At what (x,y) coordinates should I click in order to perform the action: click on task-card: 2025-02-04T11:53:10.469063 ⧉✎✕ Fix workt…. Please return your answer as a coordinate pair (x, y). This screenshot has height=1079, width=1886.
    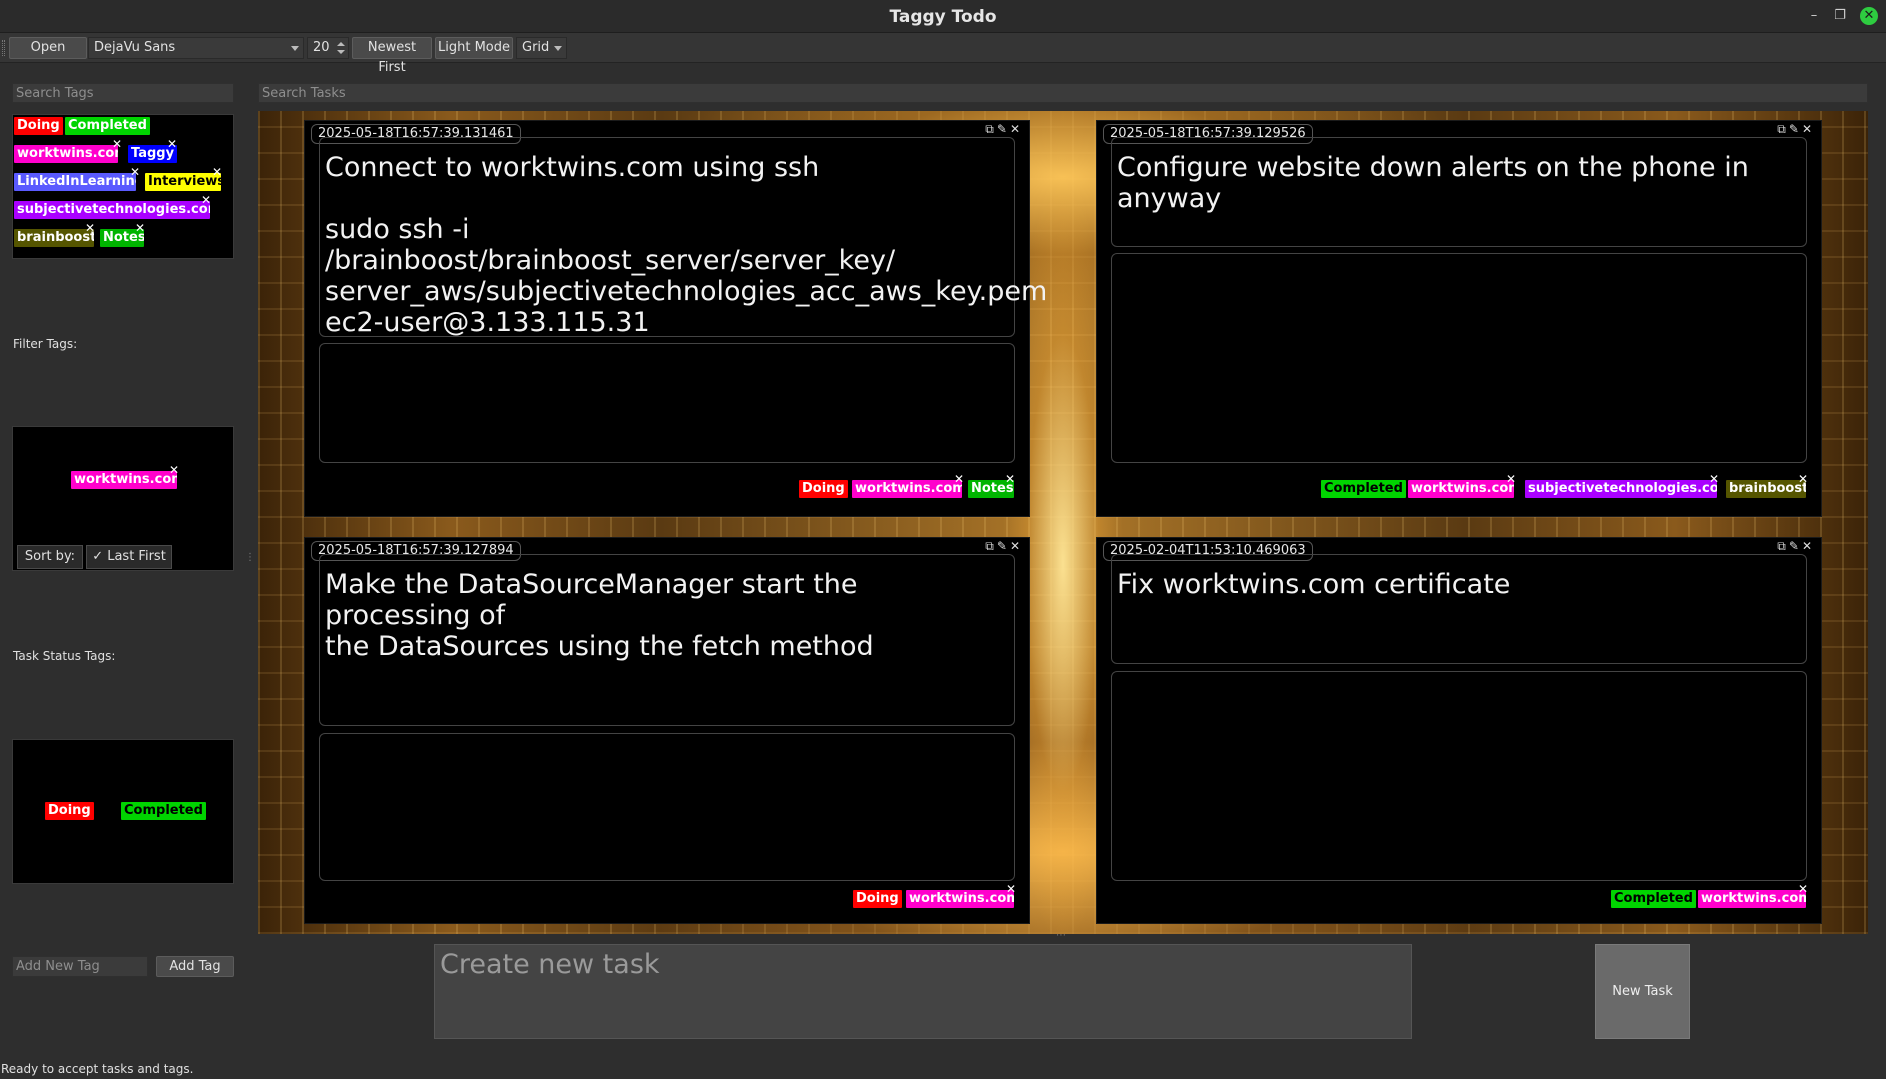
    Looking at the image, I should click on (1459, 730).